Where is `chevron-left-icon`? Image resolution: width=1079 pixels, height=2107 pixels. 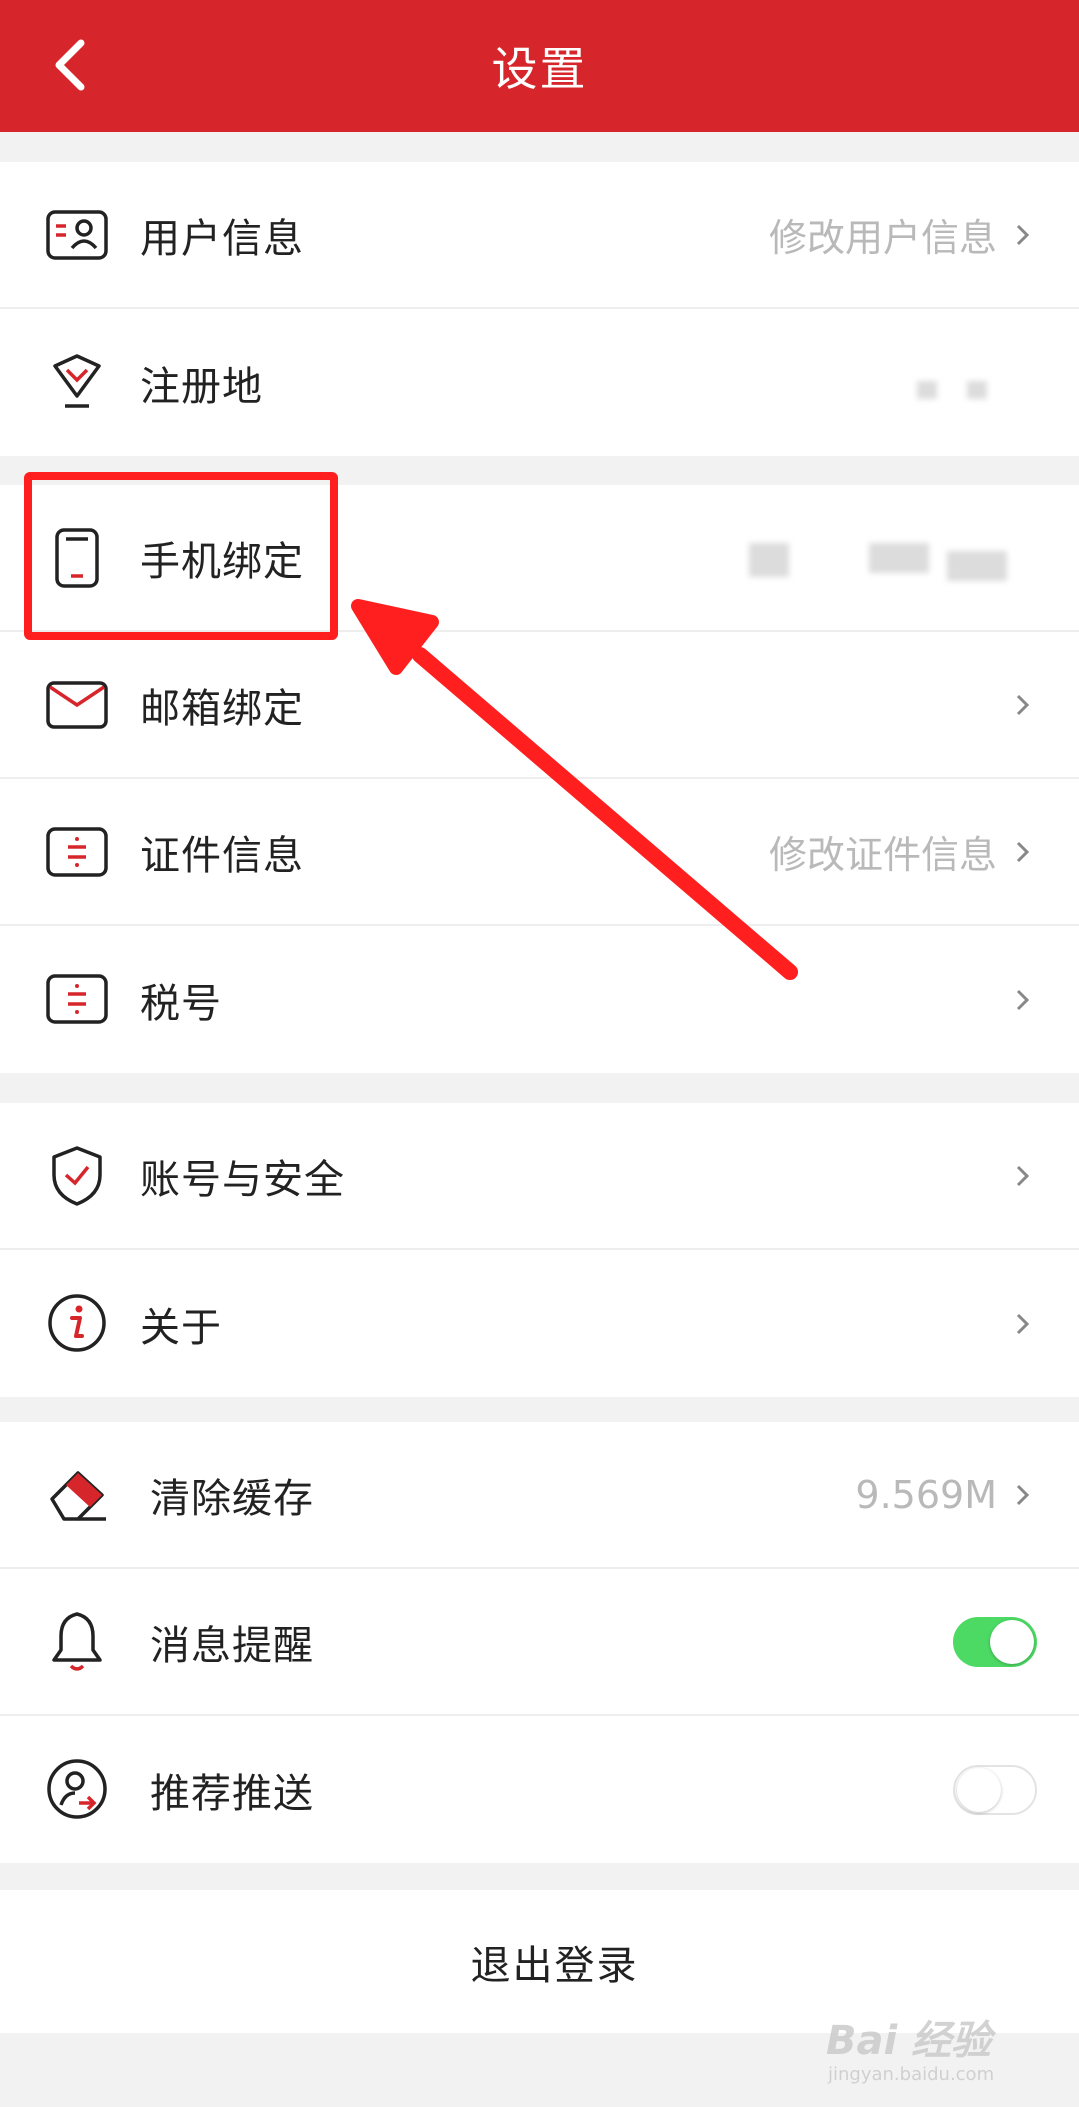
chevron-left-icon is located at coordinates (70, 65).